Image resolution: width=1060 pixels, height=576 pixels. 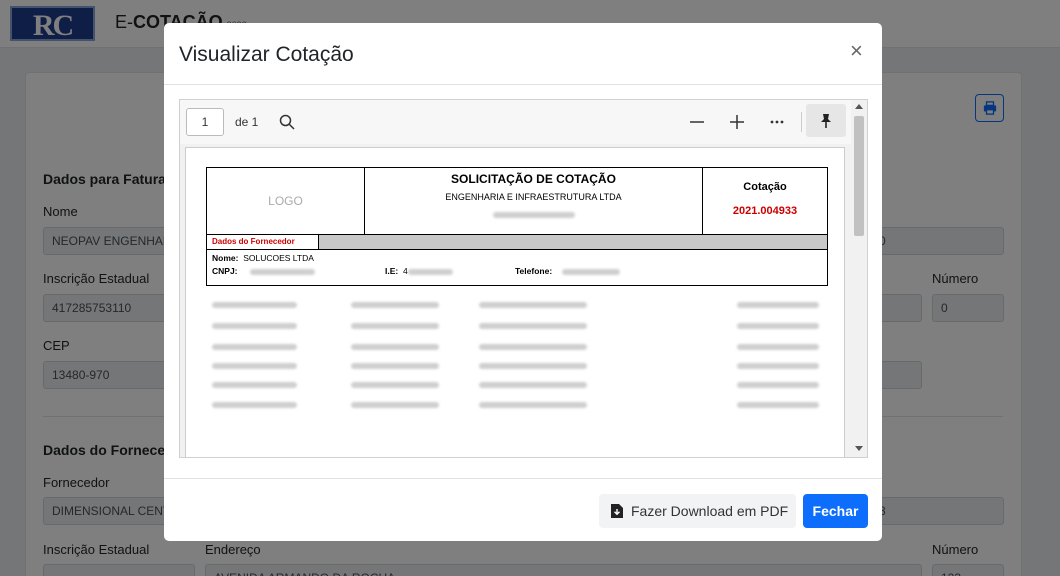 I want to click on zoom-out-icon, so click(x=697, y=122).